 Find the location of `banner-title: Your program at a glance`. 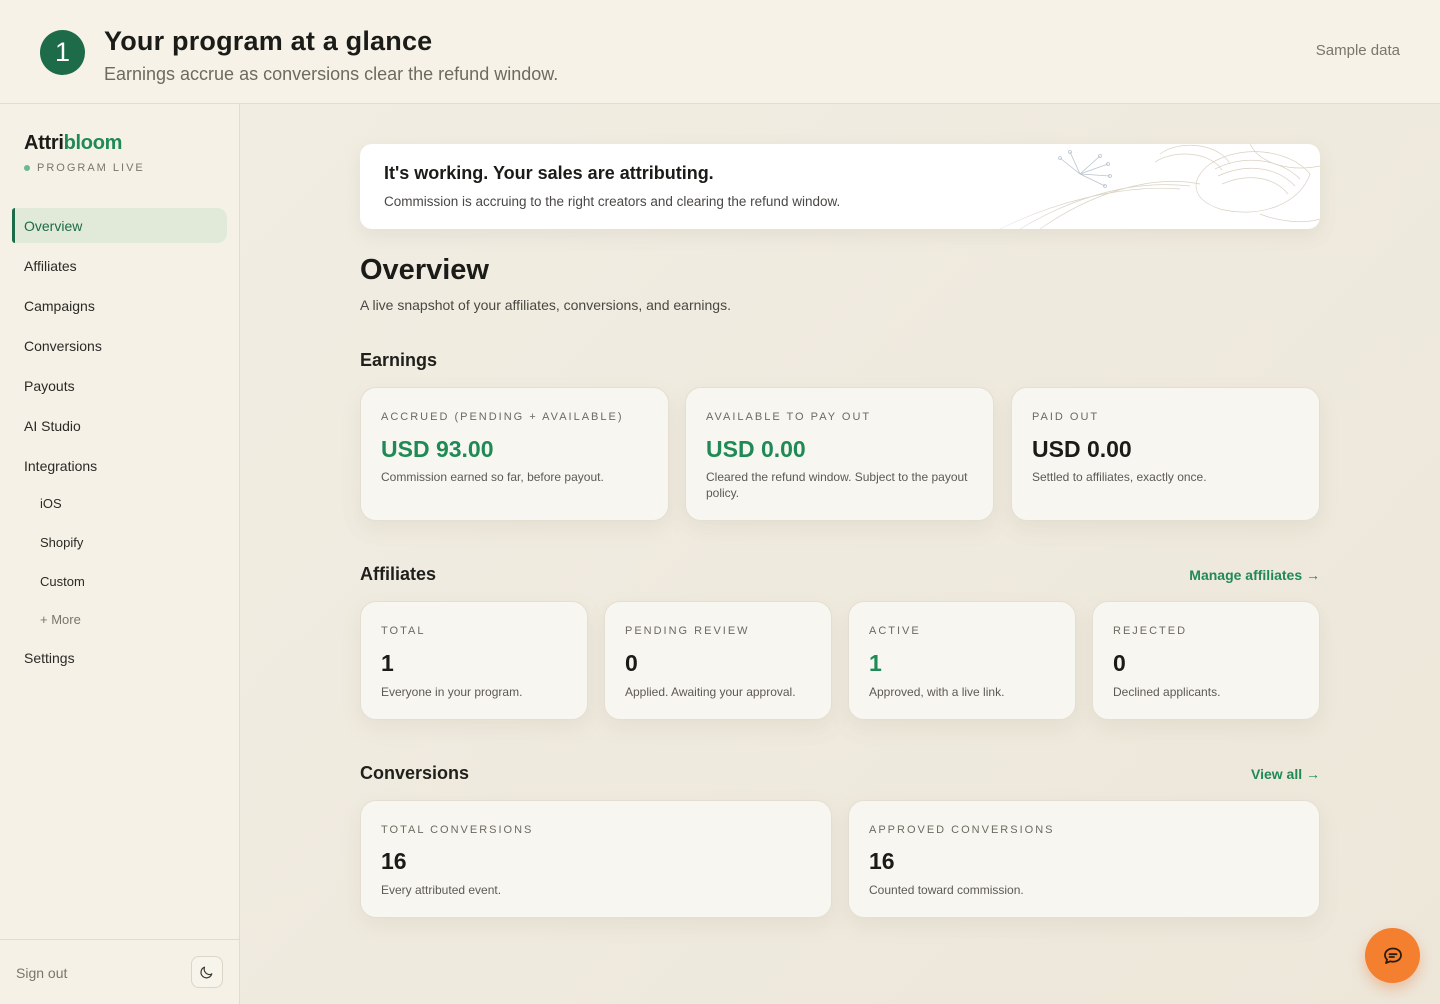

banner-title: Your program at a glance is located at coordinates (268, 41).